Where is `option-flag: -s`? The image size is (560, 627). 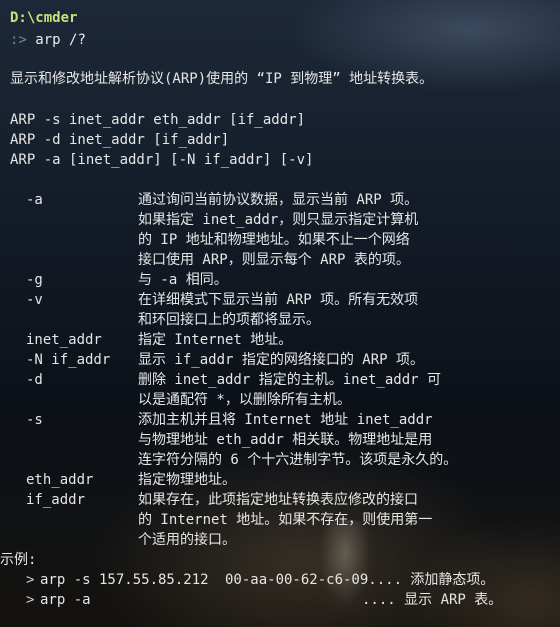
option-flag: -s is located at coordinates (34, 420).